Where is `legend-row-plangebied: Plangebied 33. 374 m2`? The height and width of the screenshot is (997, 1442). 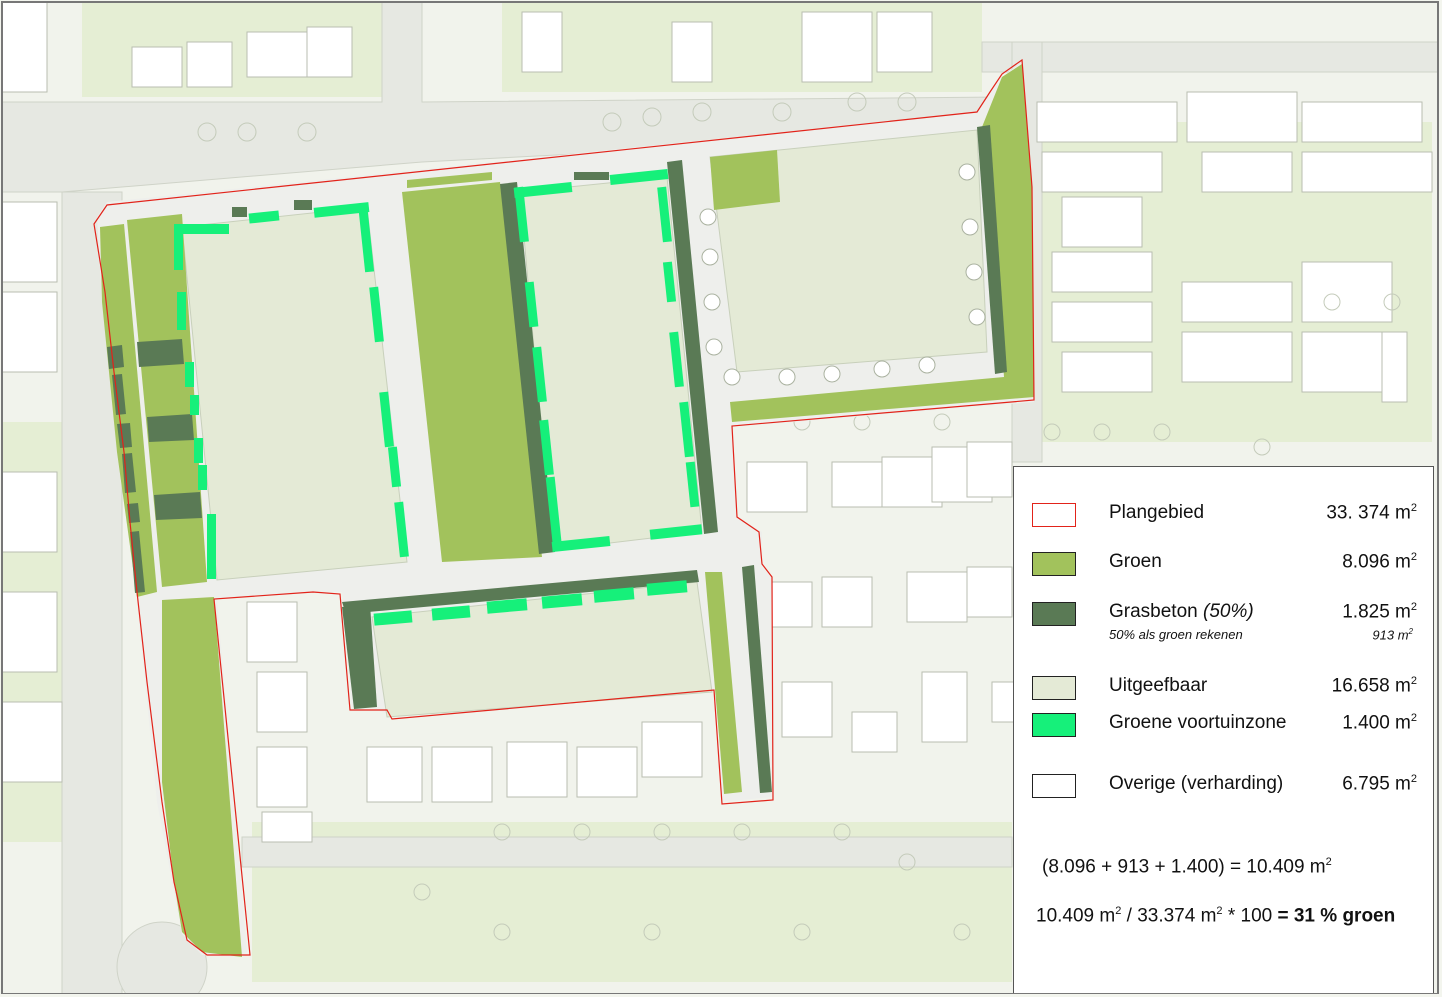
legend-row-plangebied: Plangebied 33. 374 m2 is located at coordinates (1223, 516).